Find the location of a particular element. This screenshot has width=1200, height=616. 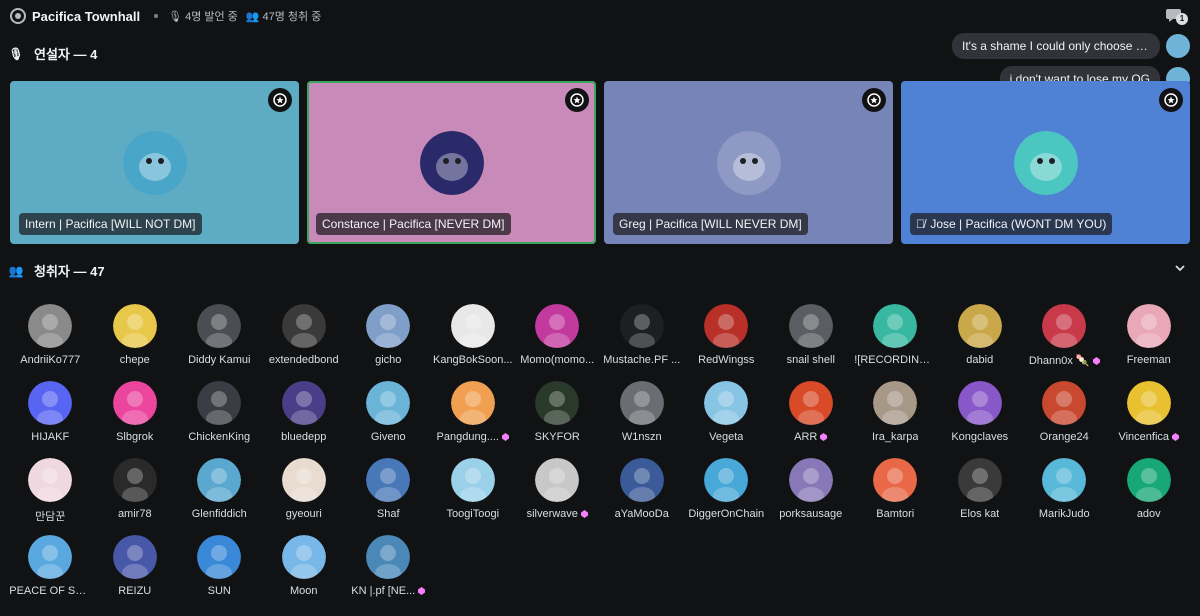

speaker-avatar is located at coordinates (451, 163).